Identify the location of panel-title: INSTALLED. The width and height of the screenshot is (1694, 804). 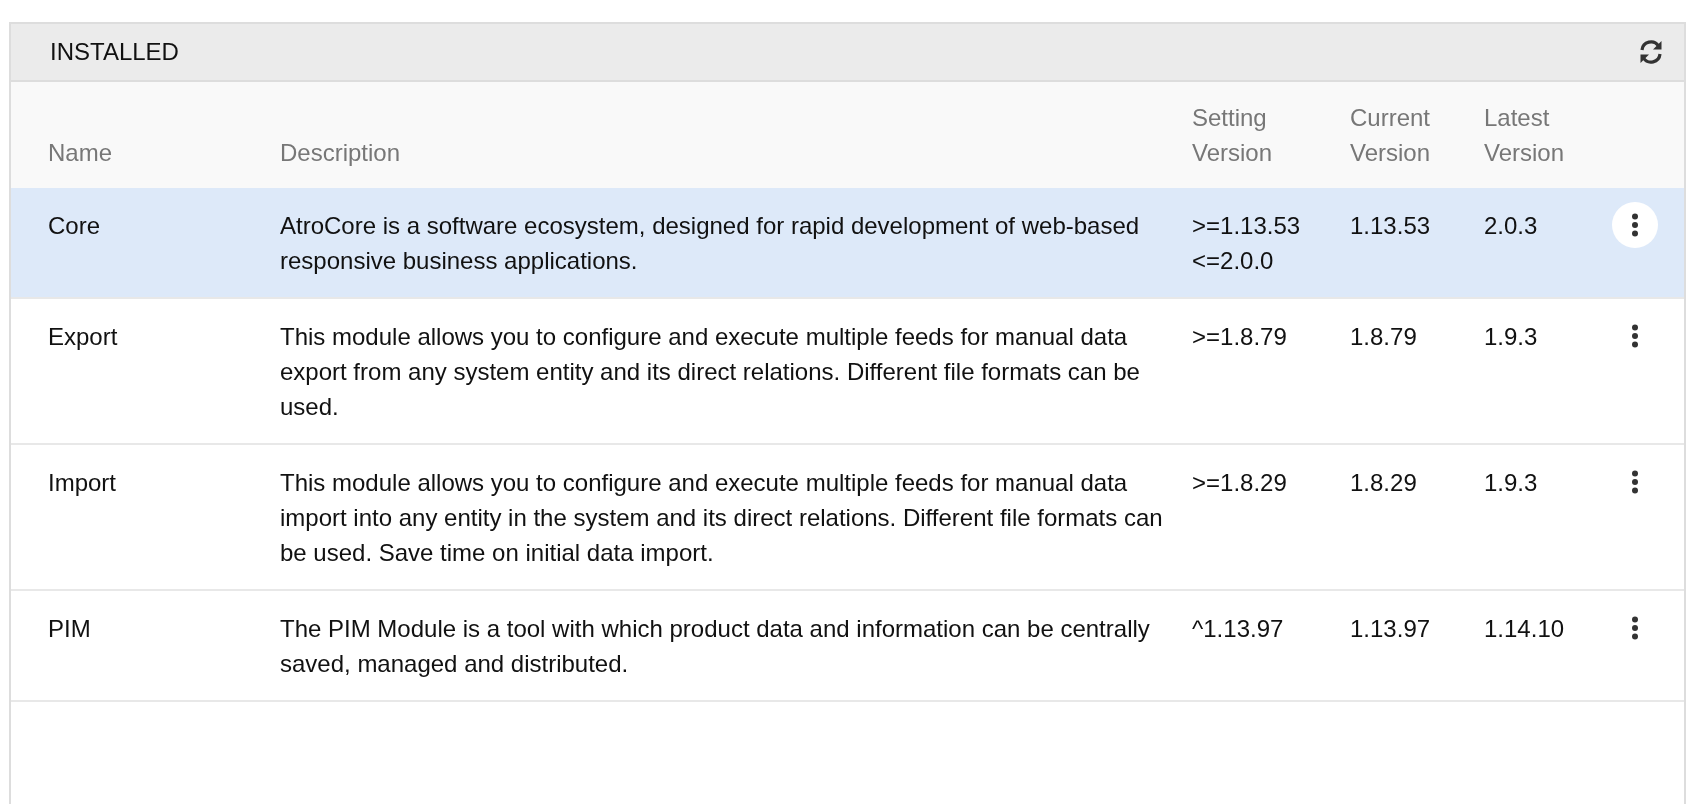
(114, 52).